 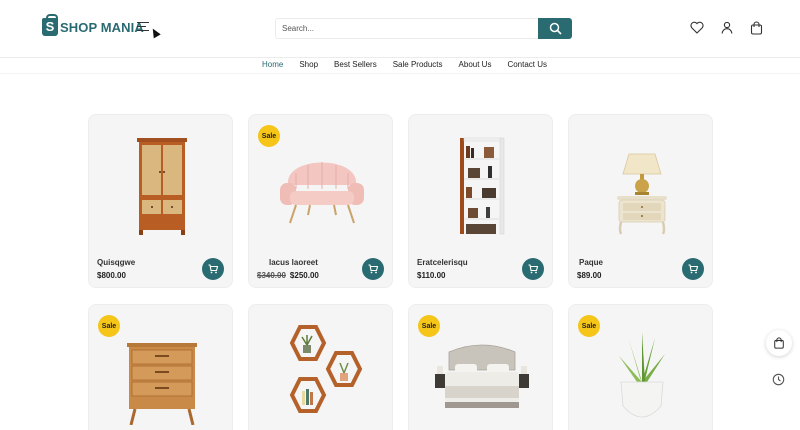 I want to click on product-image-nightstand-lamp, so click(x=640, y=185).